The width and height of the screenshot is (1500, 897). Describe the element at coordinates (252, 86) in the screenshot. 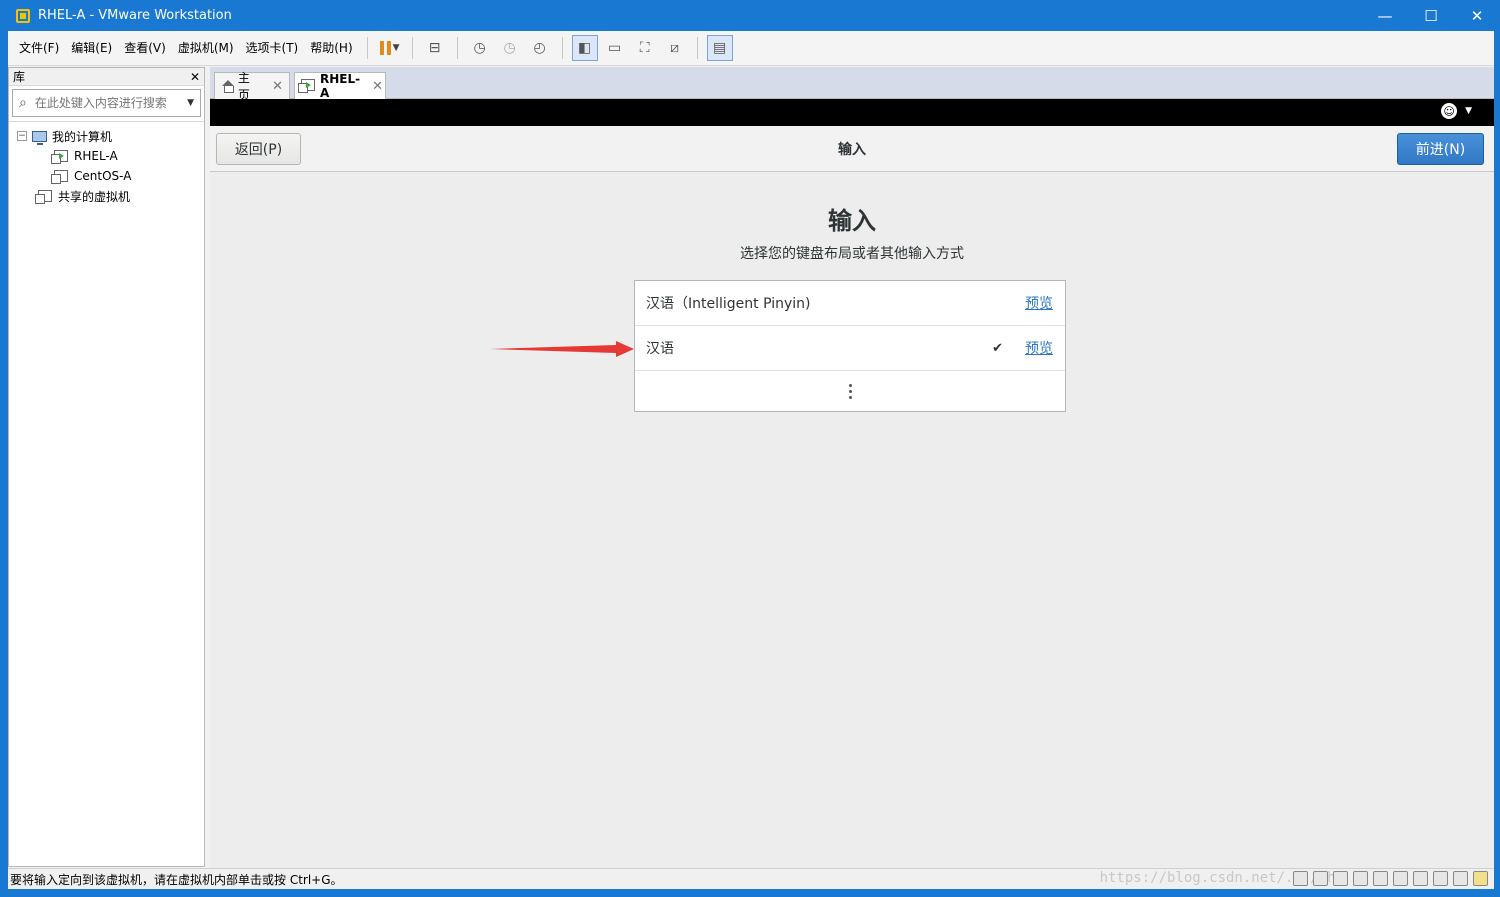

I see `tab-home: 主页 ✕` at that location.